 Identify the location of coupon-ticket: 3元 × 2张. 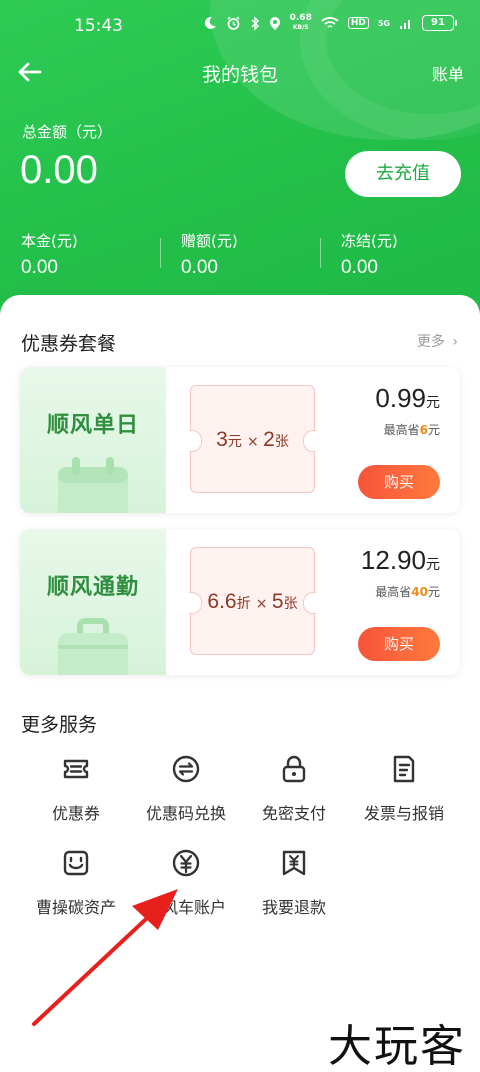
(252, 439).